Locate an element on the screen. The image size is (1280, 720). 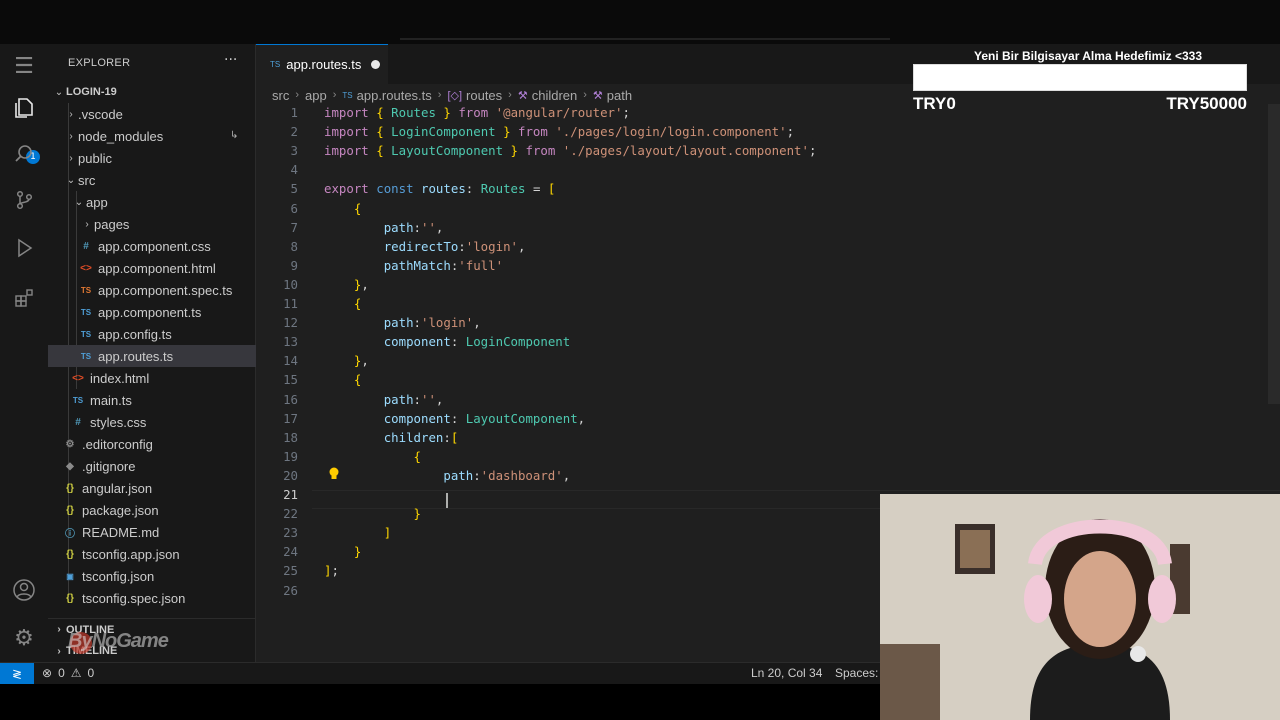
code-line: 9 pathMatch:'full' is located at coordinates (768, 265).